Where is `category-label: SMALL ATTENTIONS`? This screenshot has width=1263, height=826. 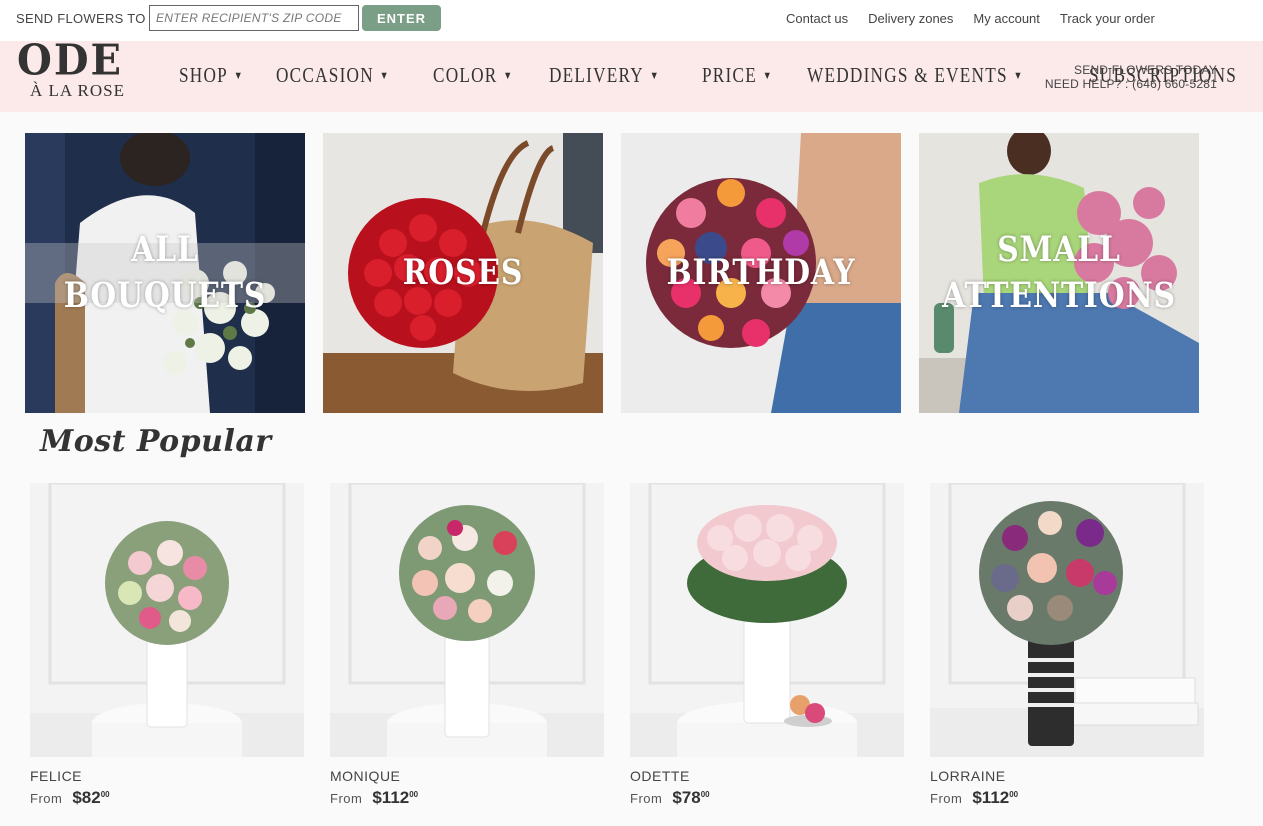 category-label: SMALL ATTENTIONS is located at coordinates (1059, 272).